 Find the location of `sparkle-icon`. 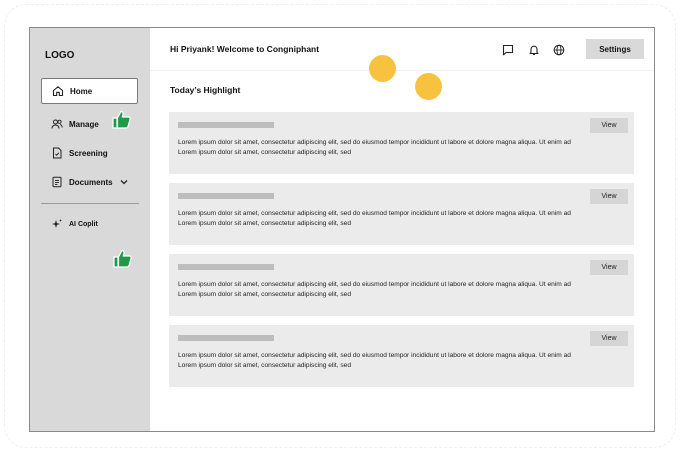

sparkle-icon is located at coordinates (57, 224).